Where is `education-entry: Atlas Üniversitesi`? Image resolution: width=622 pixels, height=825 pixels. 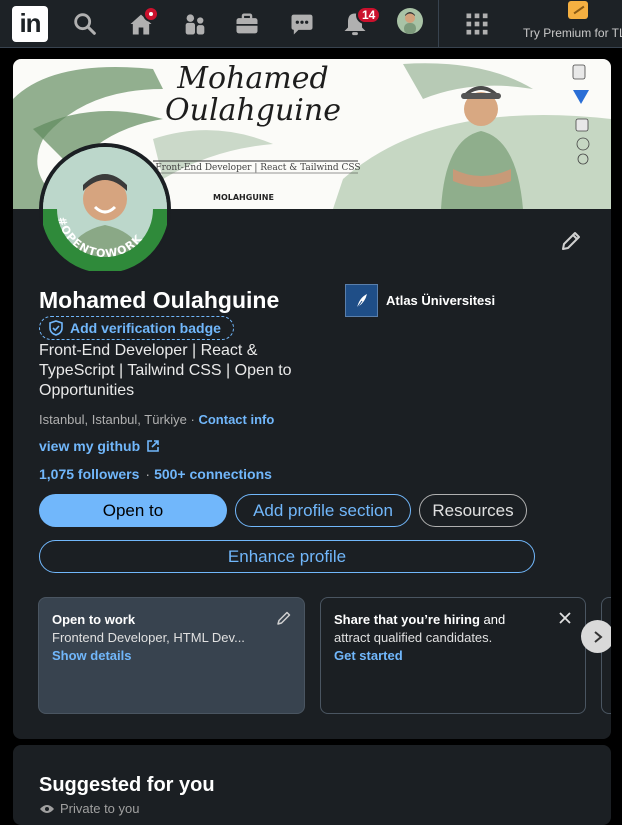 education-entry: Atlas Üniversitesi is located at coordinates (420, 300).